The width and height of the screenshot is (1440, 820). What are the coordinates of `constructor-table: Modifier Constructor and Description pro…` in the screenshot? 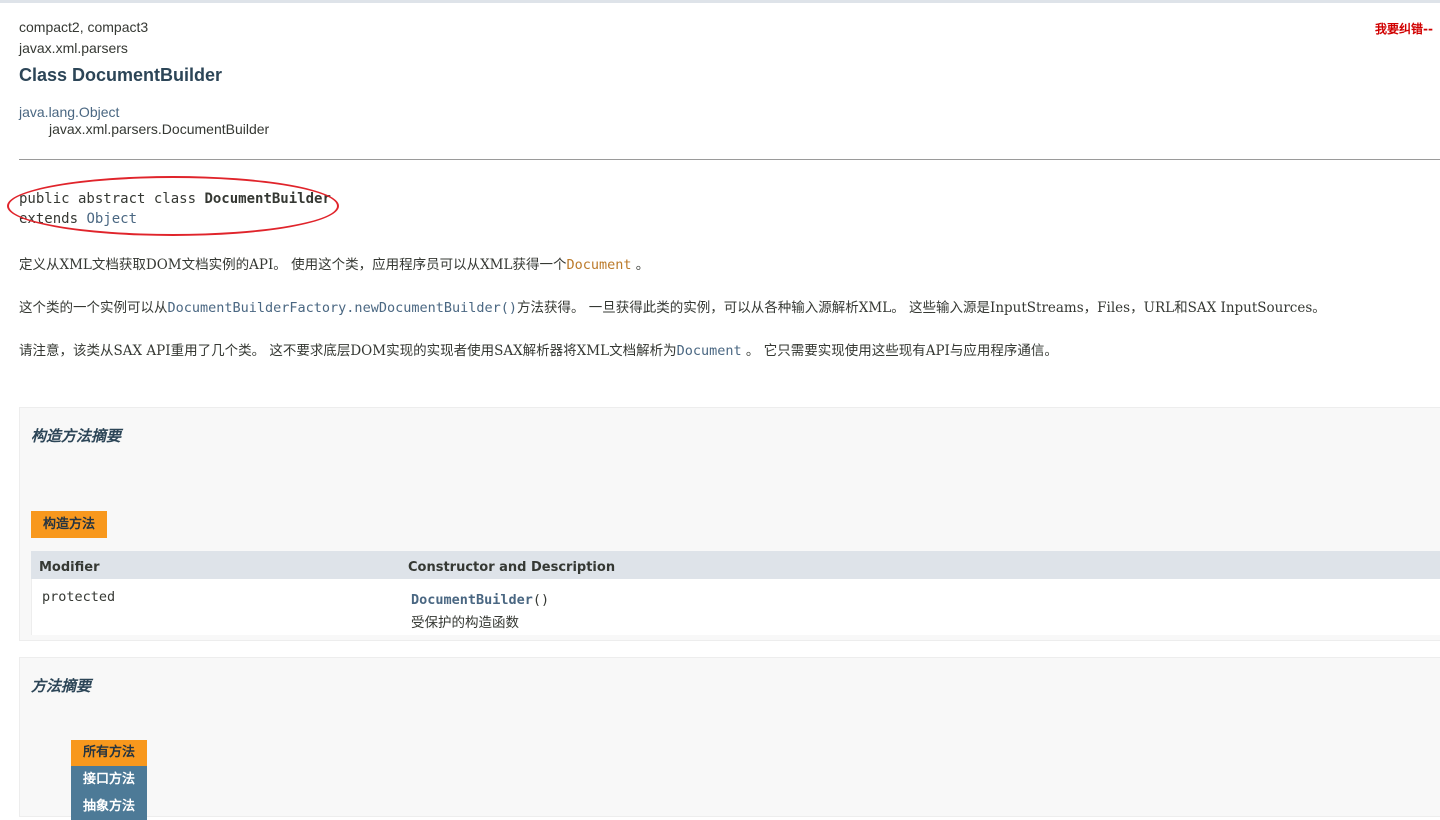 It's located at (735, 593).